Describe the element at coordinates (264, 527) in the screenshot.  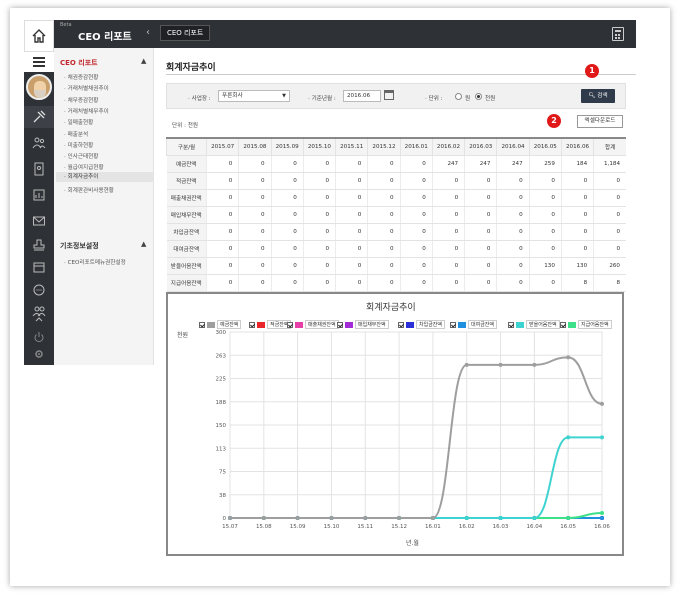
I see `x-tick-label: 15.08` at that location.